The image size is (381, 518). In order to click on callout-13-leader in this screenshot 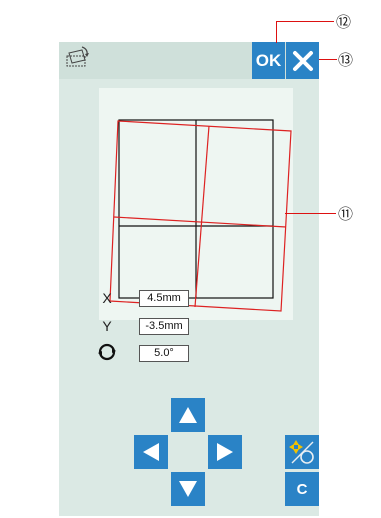, I will do `click(328, 59)`.